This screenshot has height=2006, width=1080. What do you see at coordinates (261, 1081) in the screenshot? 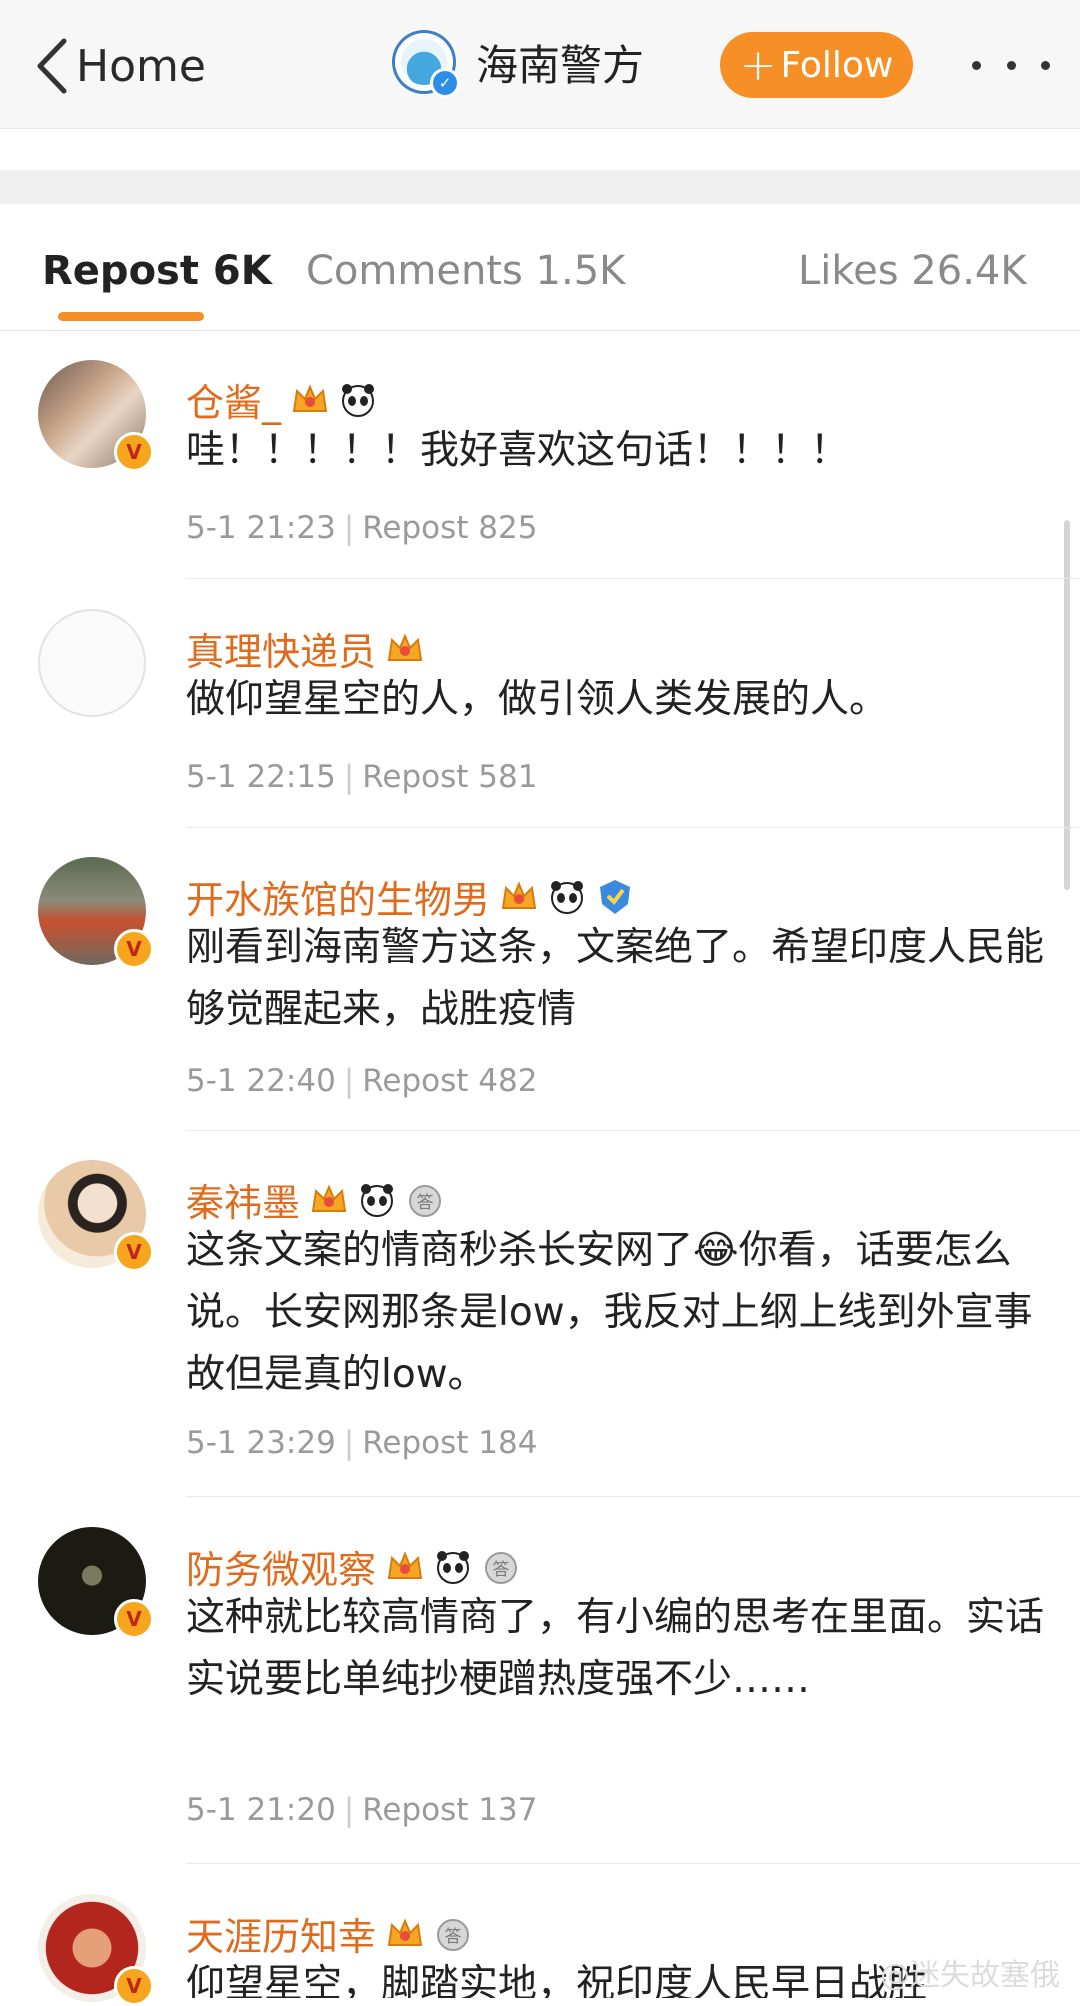
I see `repost-time: 5-1 22:40` at bounding box center [261, 1081].